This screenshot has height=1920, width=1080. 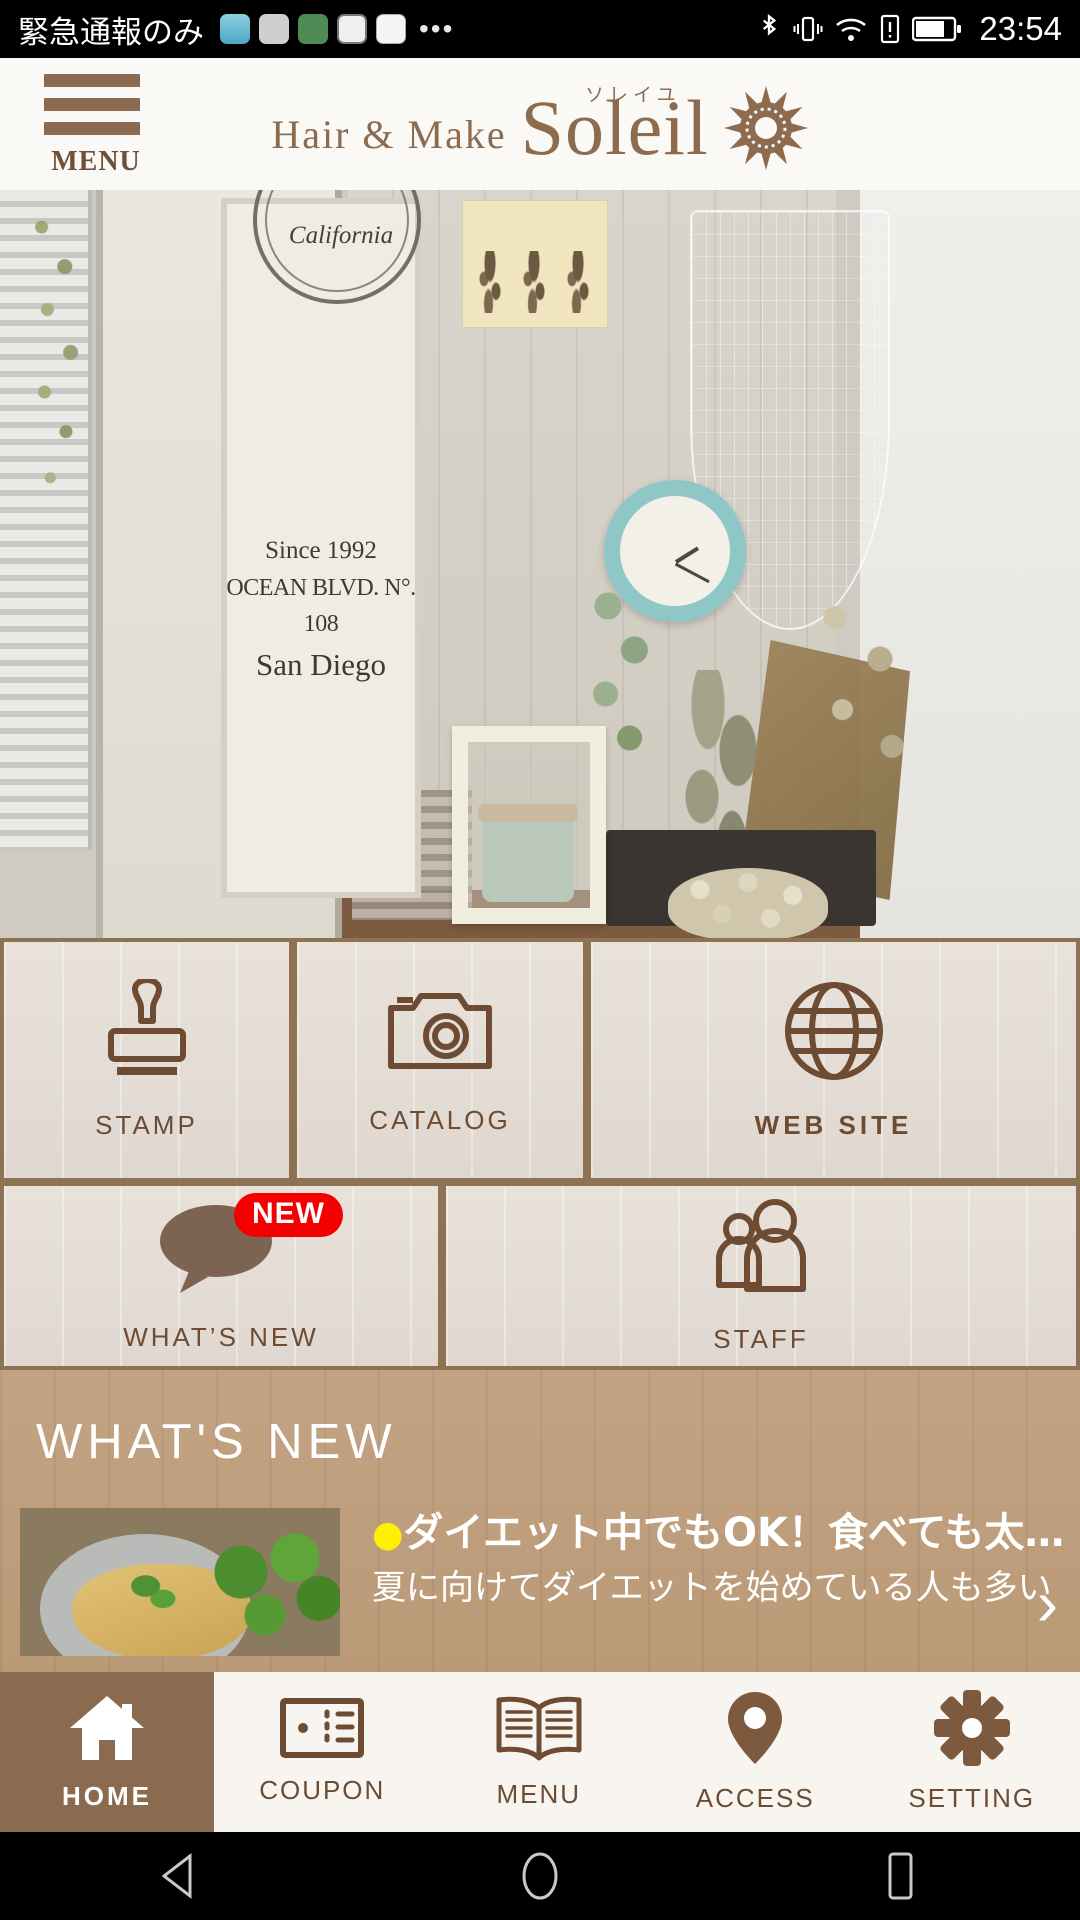 I want to click on tile-catalog-label: CATALOG, so click(x=440, y=1120).